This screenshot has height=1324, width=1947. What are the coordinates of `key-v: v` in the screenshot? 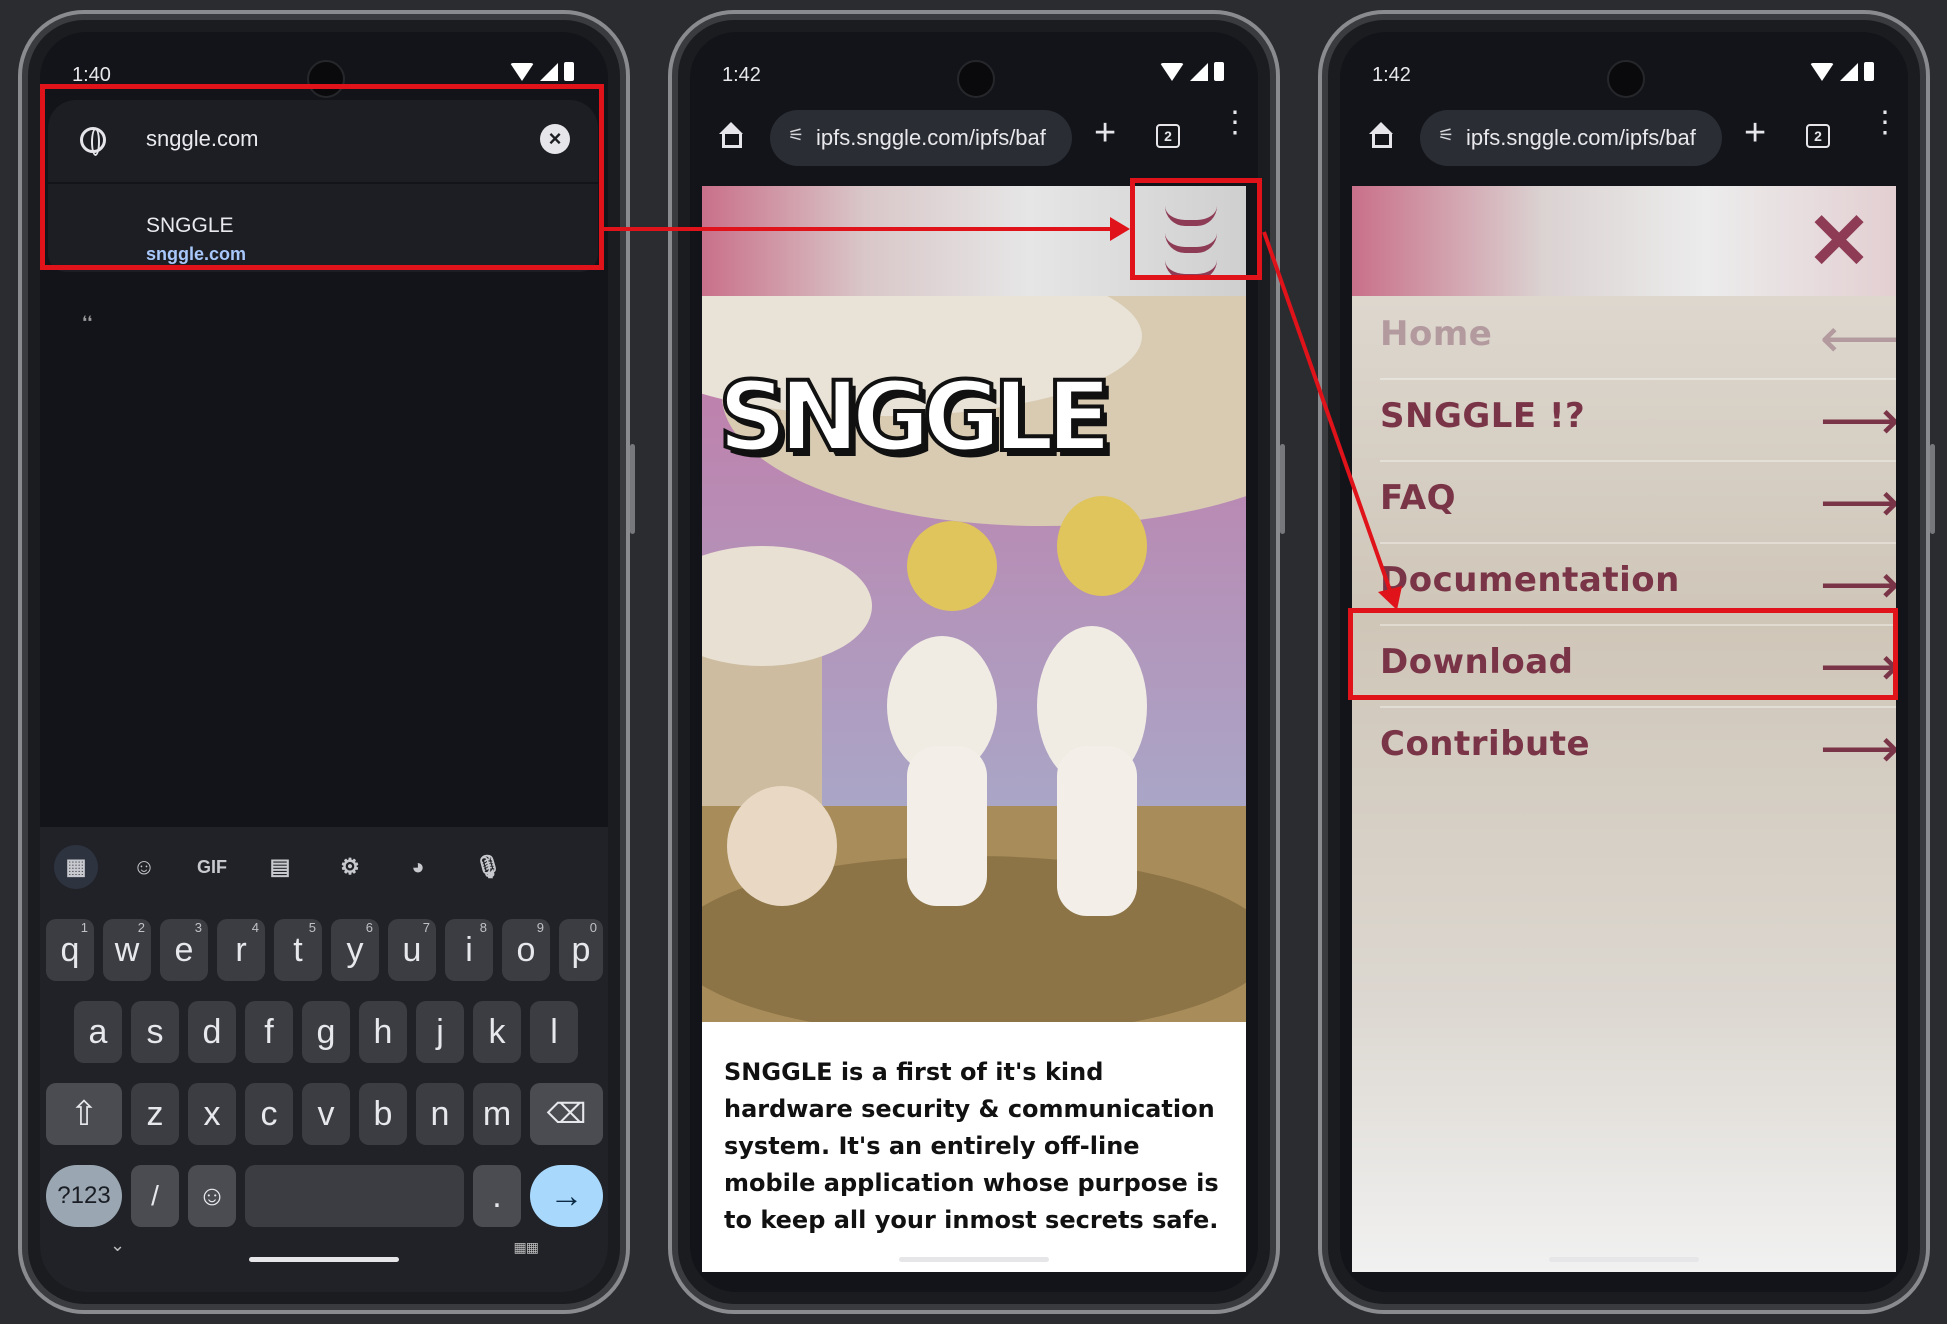 It's located at (326, 1114).